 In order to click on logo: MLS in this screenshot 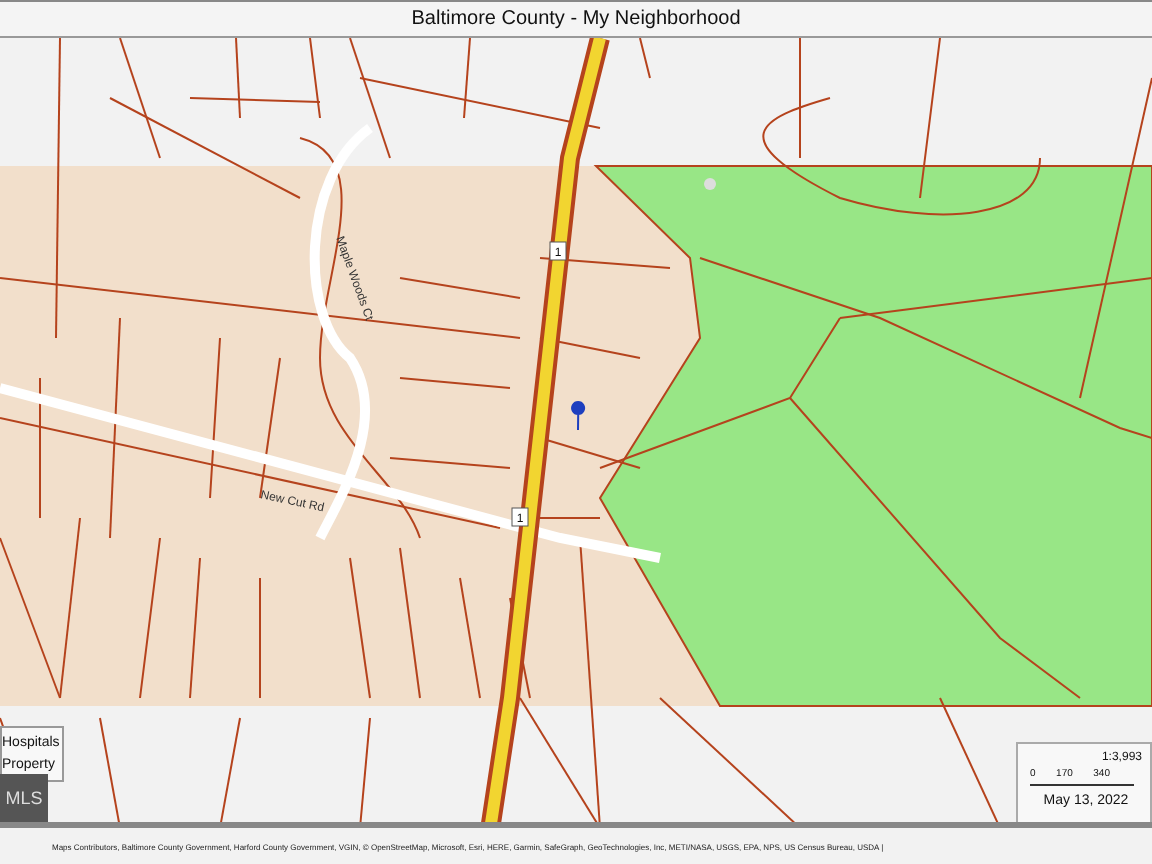, I will do `click(24, 798)`.